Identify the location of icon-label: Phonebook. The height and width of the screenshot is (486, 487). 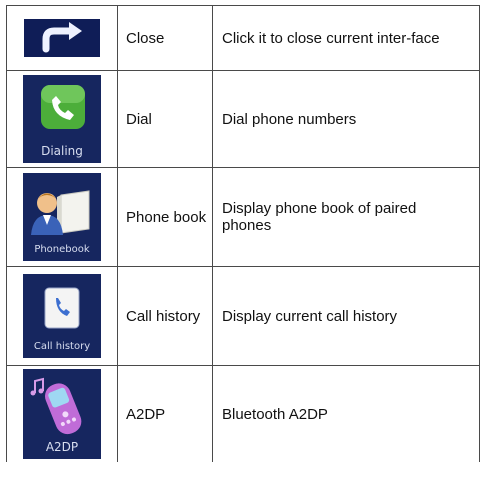
(62, 249).